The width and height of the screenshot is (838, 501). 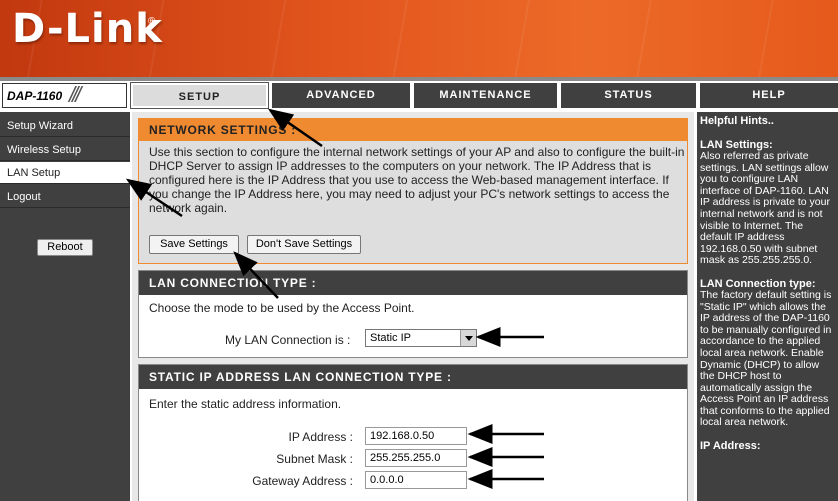 I want to click on chevron-down-icon, so click(x=469, y=338).